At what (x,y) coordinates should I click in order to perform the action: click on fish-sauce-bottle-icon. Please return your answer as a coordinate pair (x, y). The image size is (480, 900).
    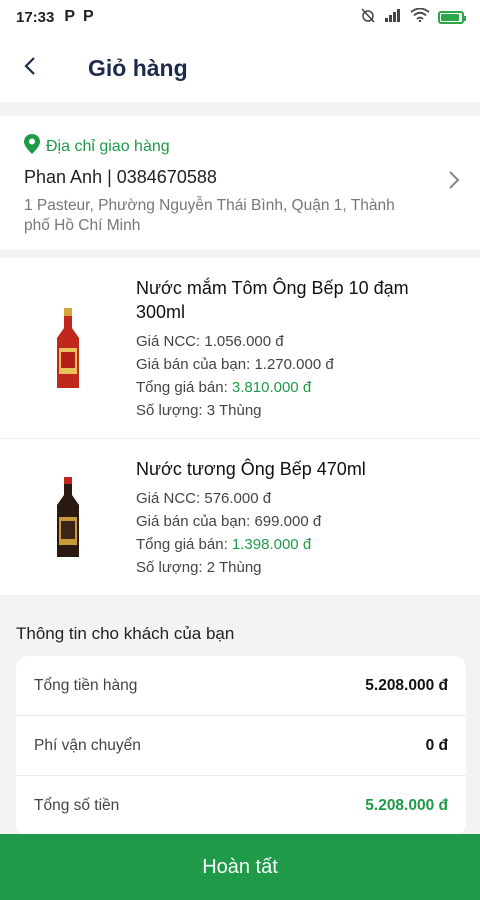
    Looking at the image, I should click on (68, 348).